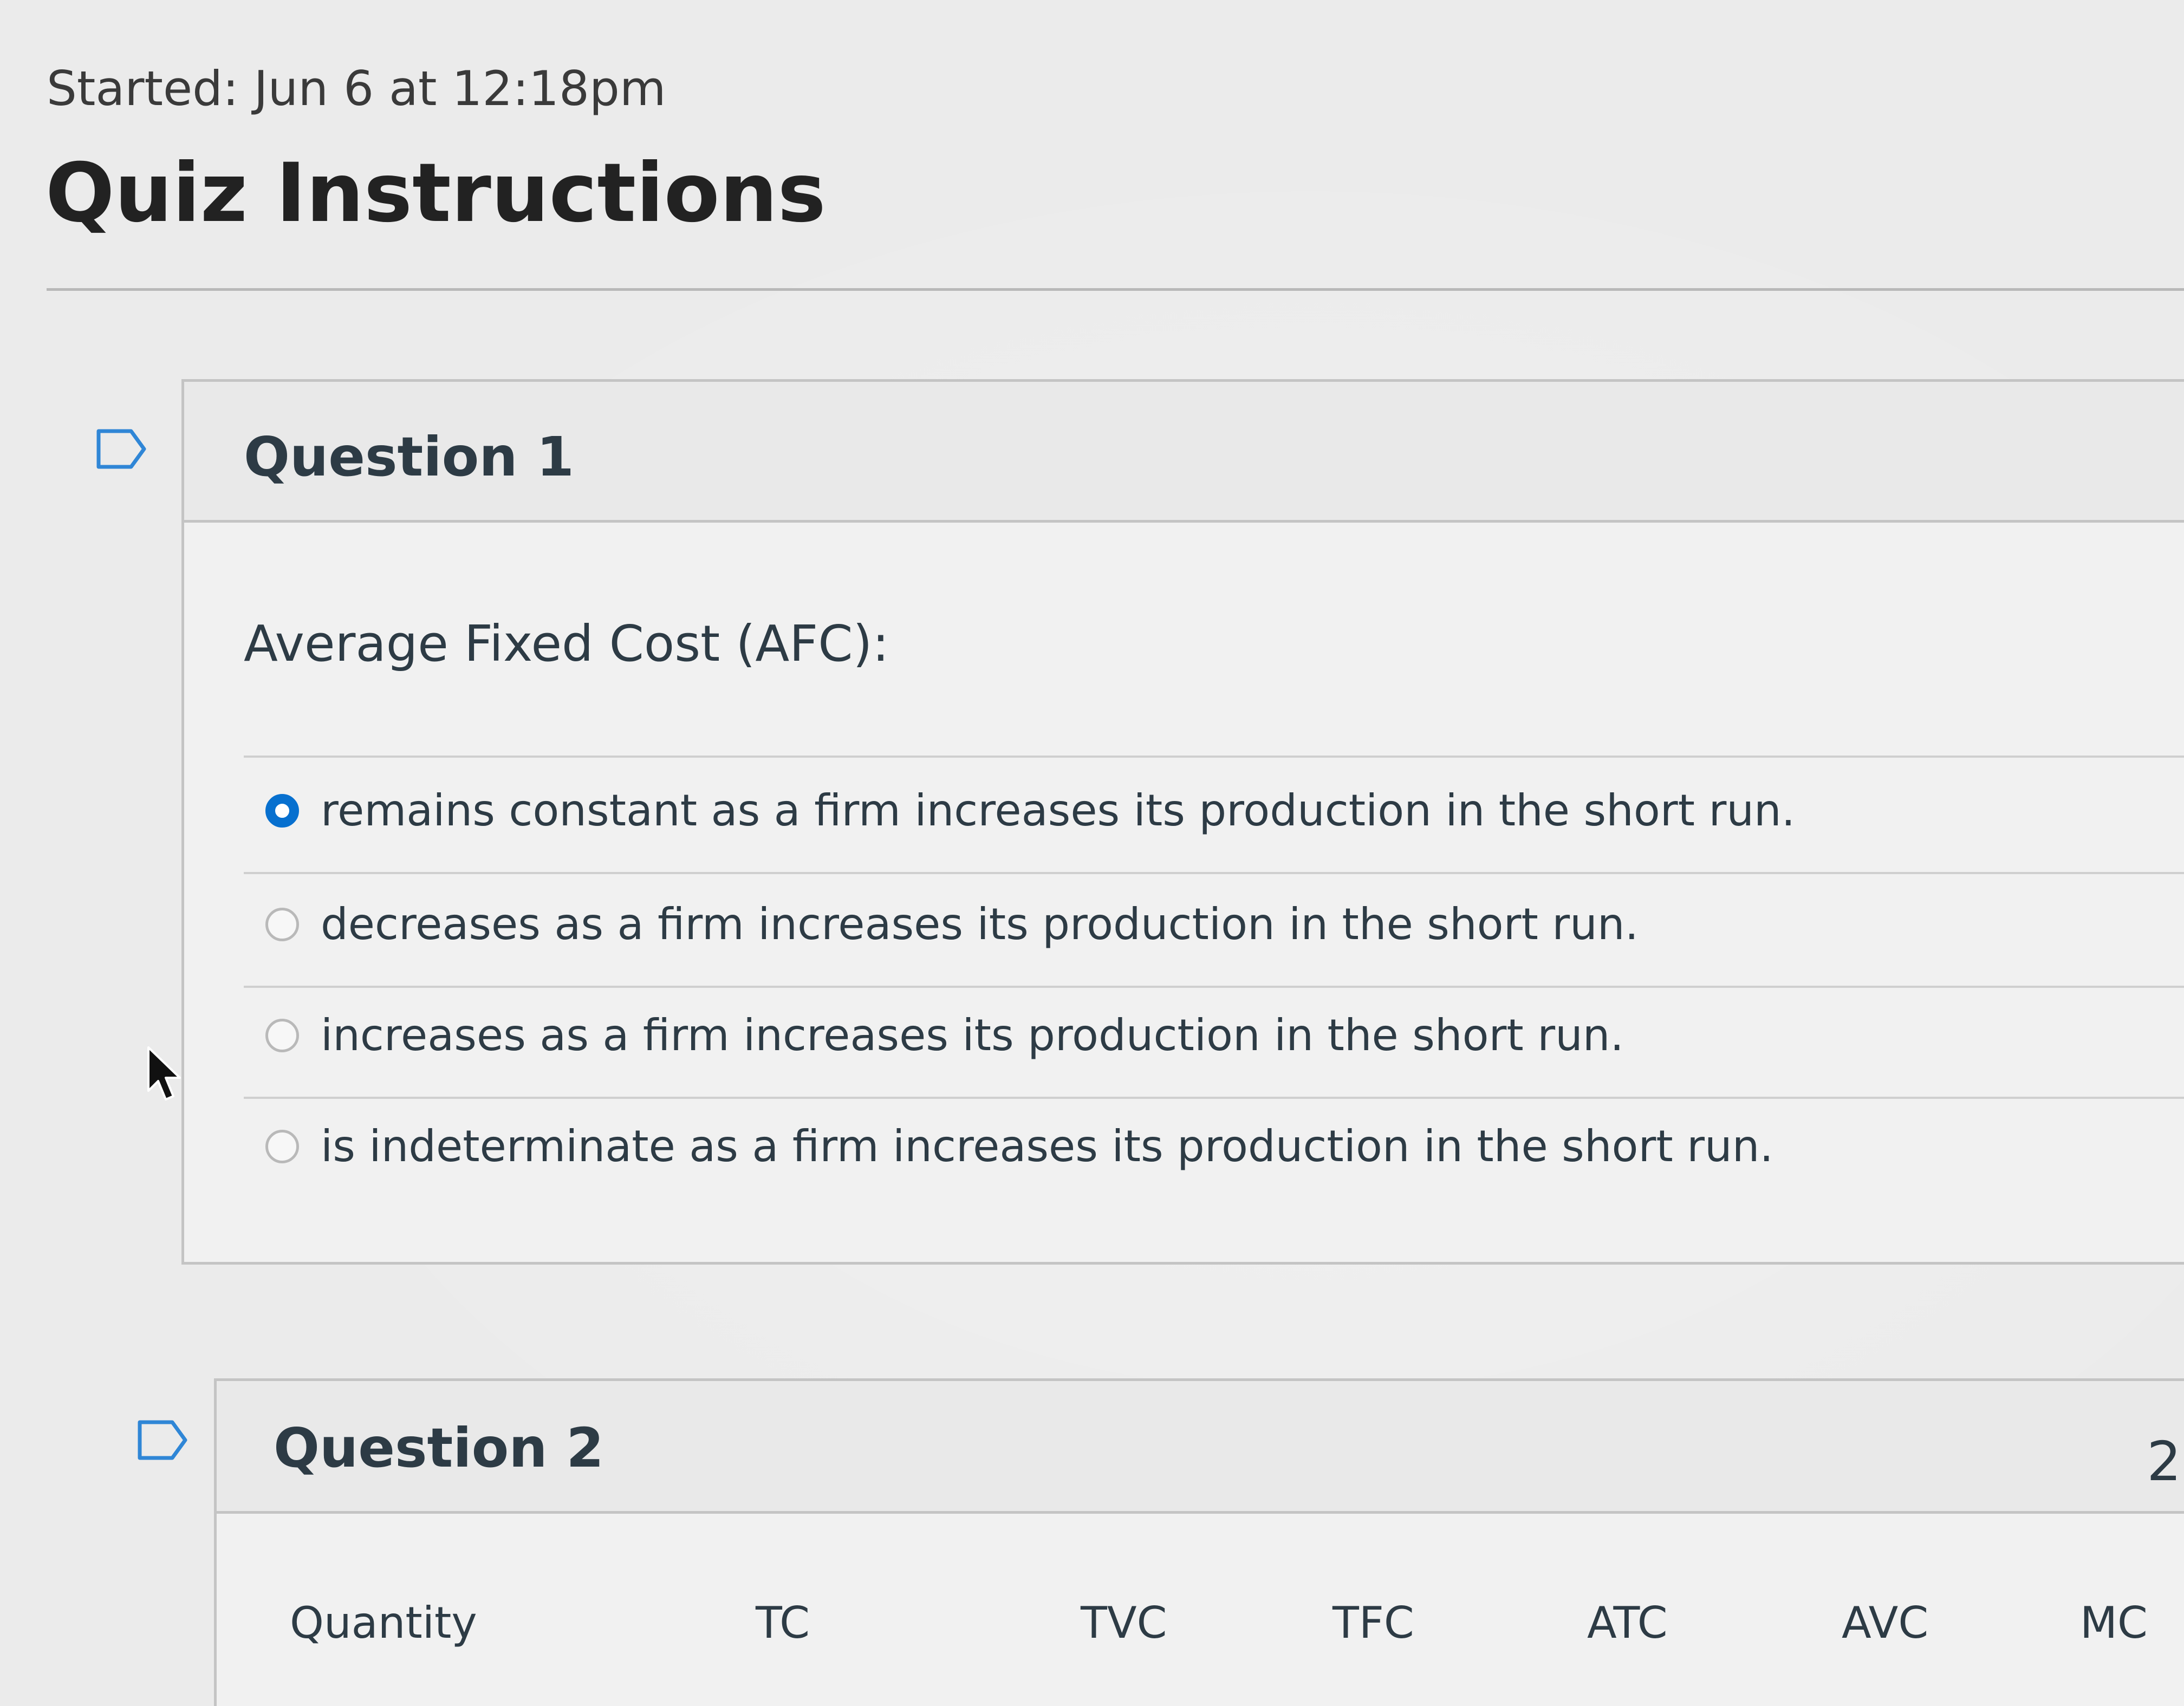  Describe the element at coordinates (1373, 1623) in the screenshot. I see `table-header-tfc: TFC` at that location.